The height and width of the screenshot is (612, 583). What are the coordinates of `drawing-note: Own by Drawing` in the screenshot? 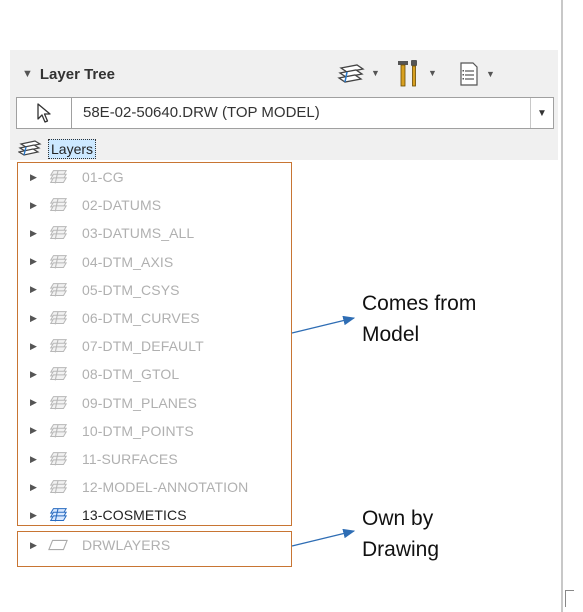 It's located at (400, 534).